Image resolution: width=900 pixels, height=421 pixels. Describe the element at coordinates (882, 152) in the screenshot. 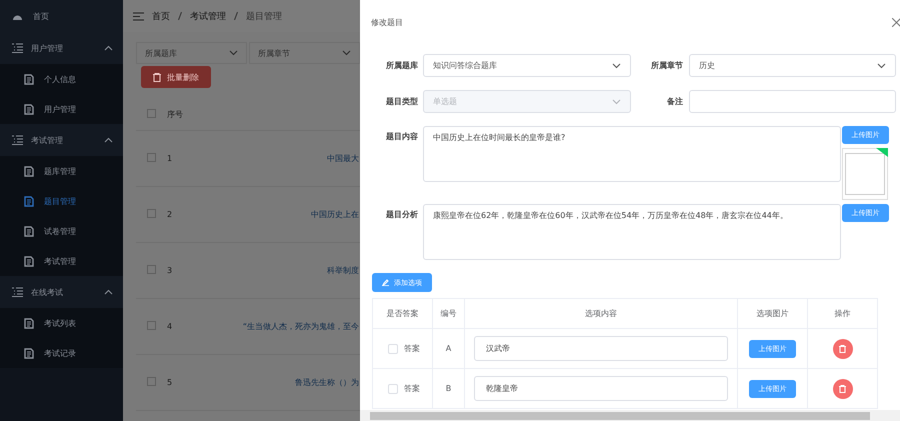

I see `success-corner-icon` at that location.